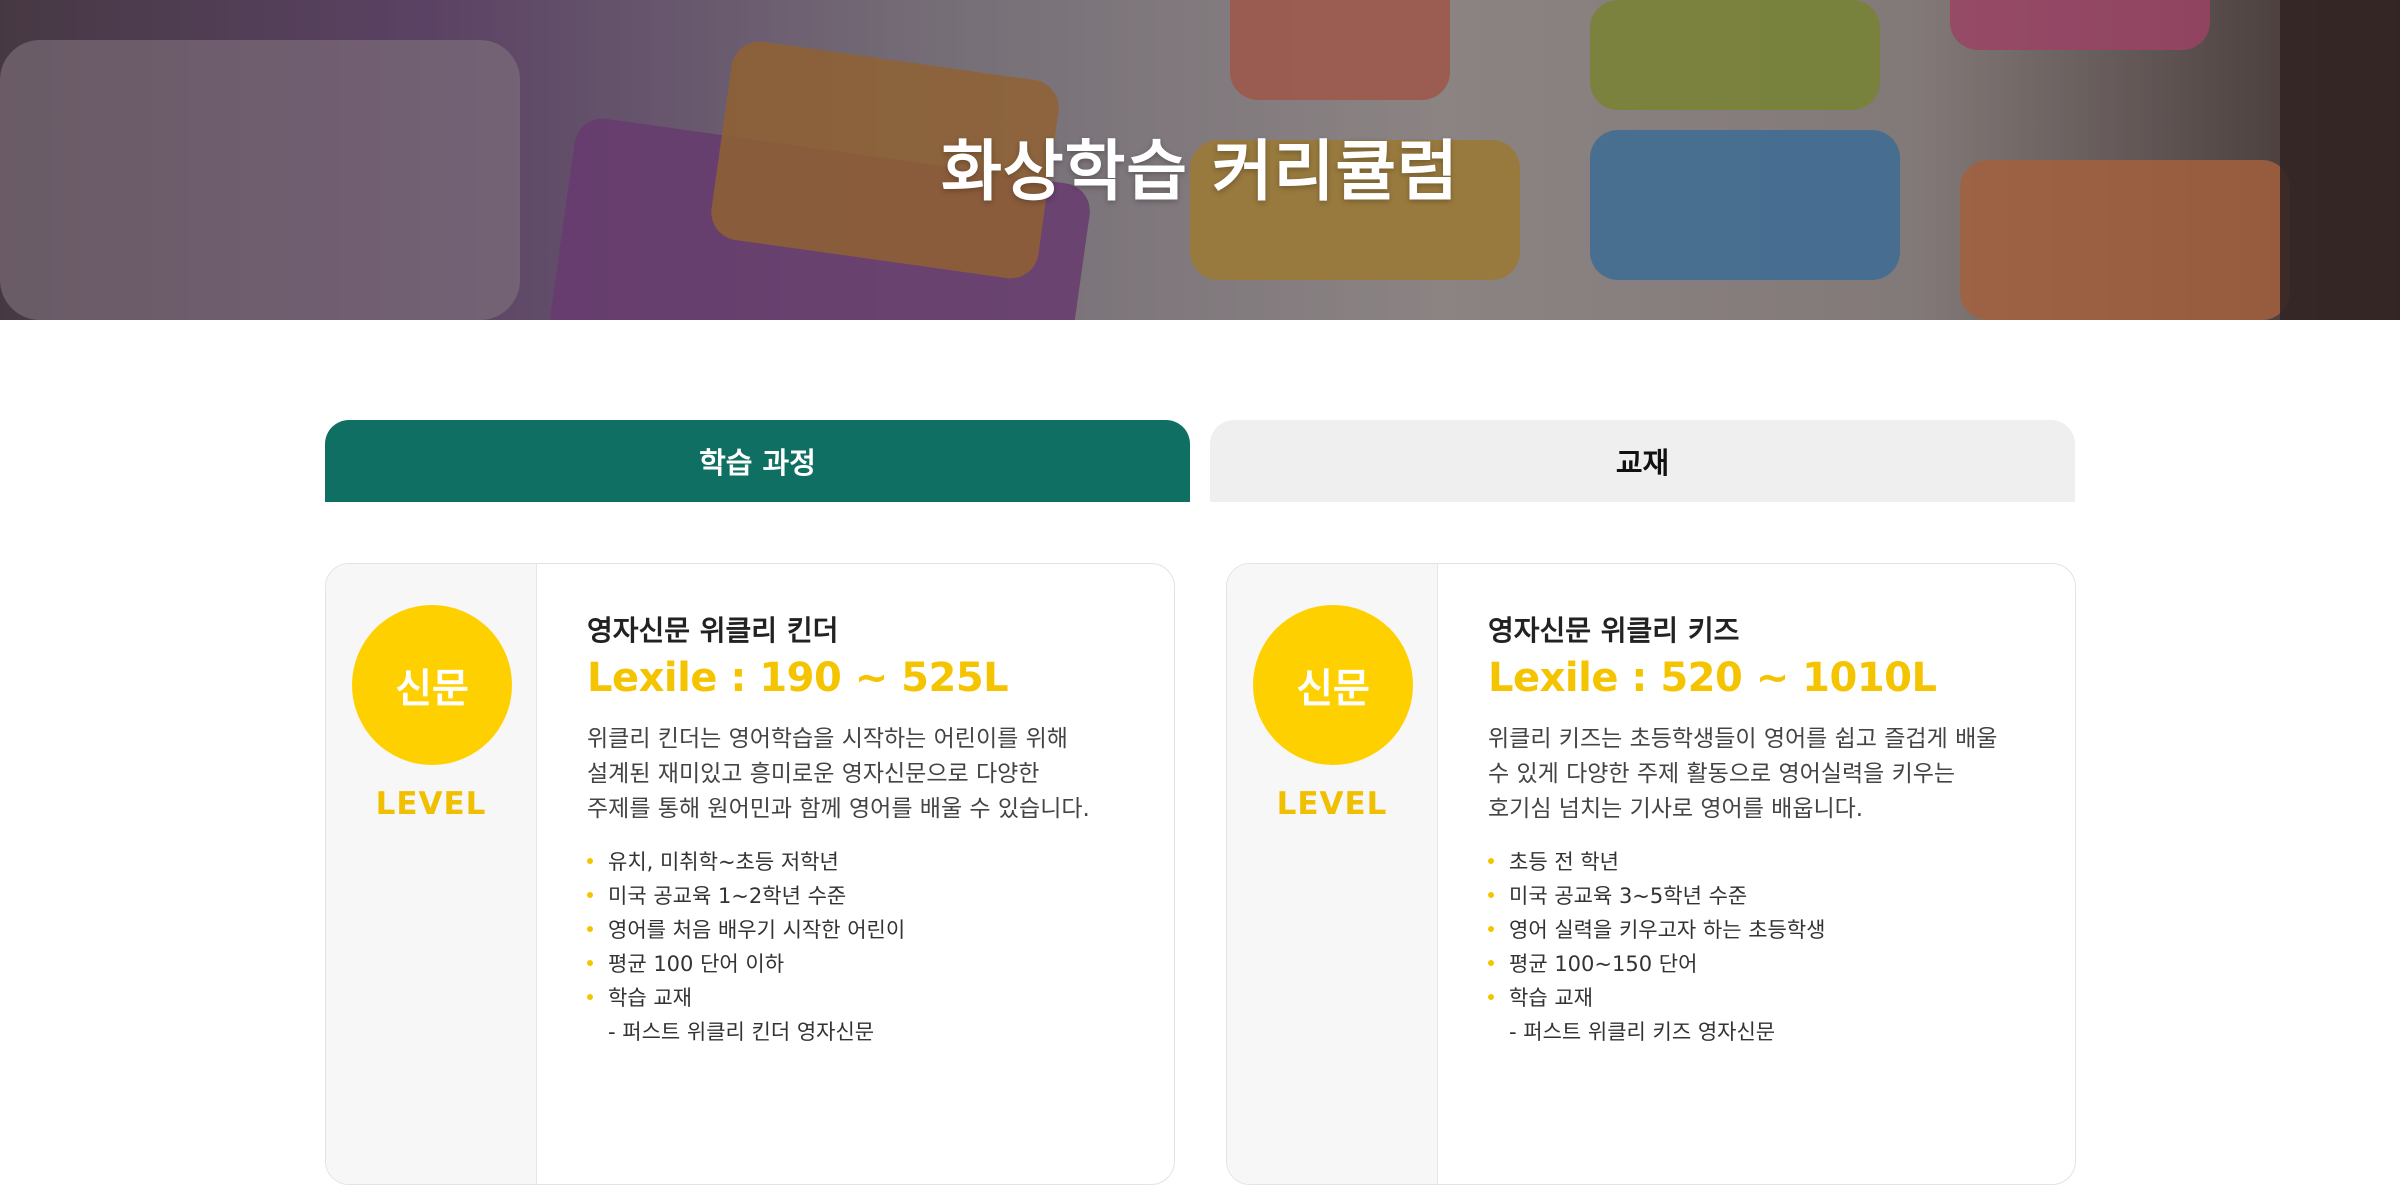  Describe the element at coordinates (838, 809) in the screenshot. I see `description-line: 주제를 통해 원어민과 함께 영어를 배울 수 있습니다.` at that location.